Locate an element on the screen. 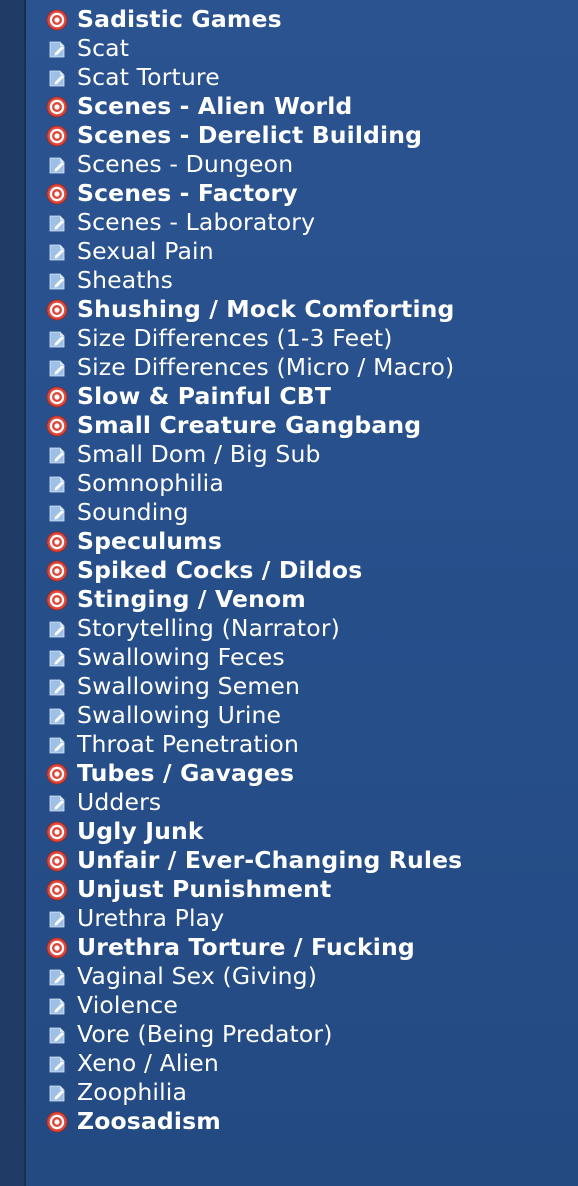 Image resolution: width=578 pixels, height=1186 pixels. list-item-label: Throat Penetration is located at coordinates (188, 744).